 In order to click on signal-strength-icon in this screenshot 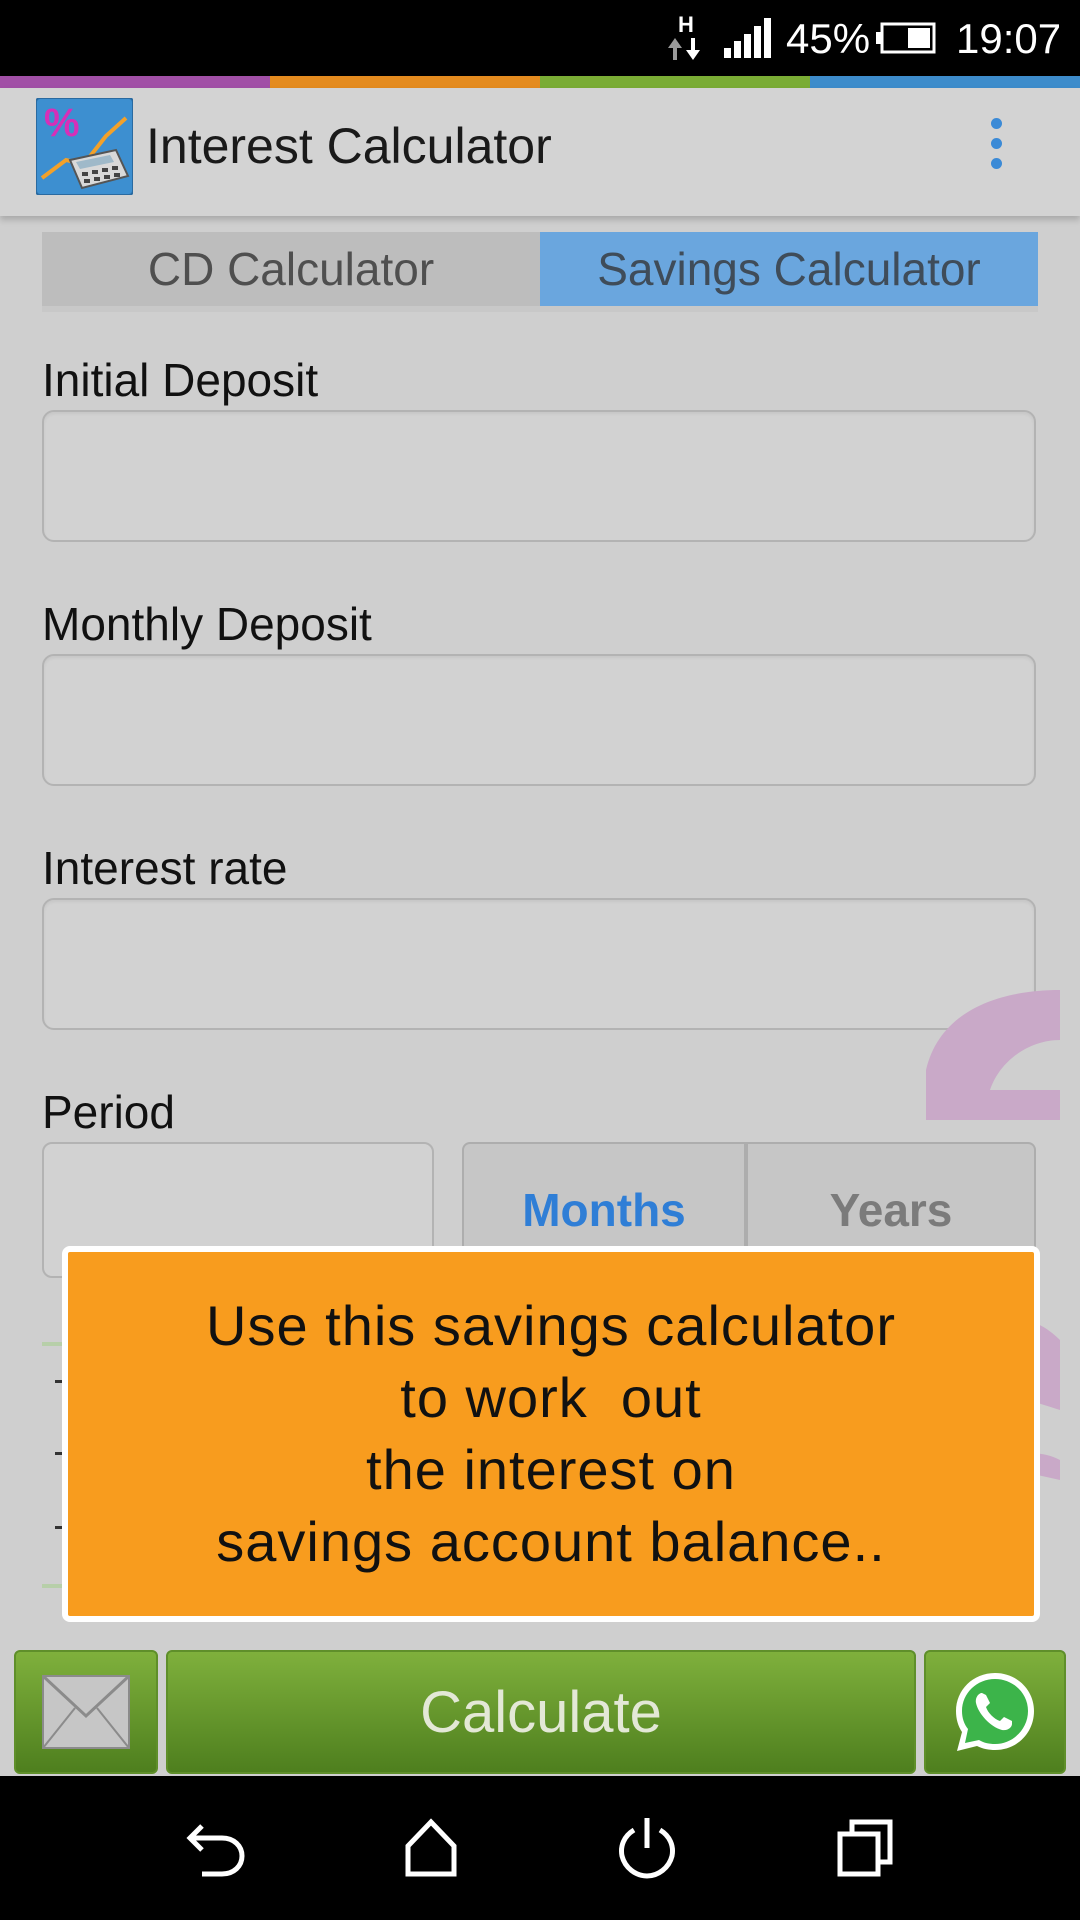, I will do `click(749, 38)`.